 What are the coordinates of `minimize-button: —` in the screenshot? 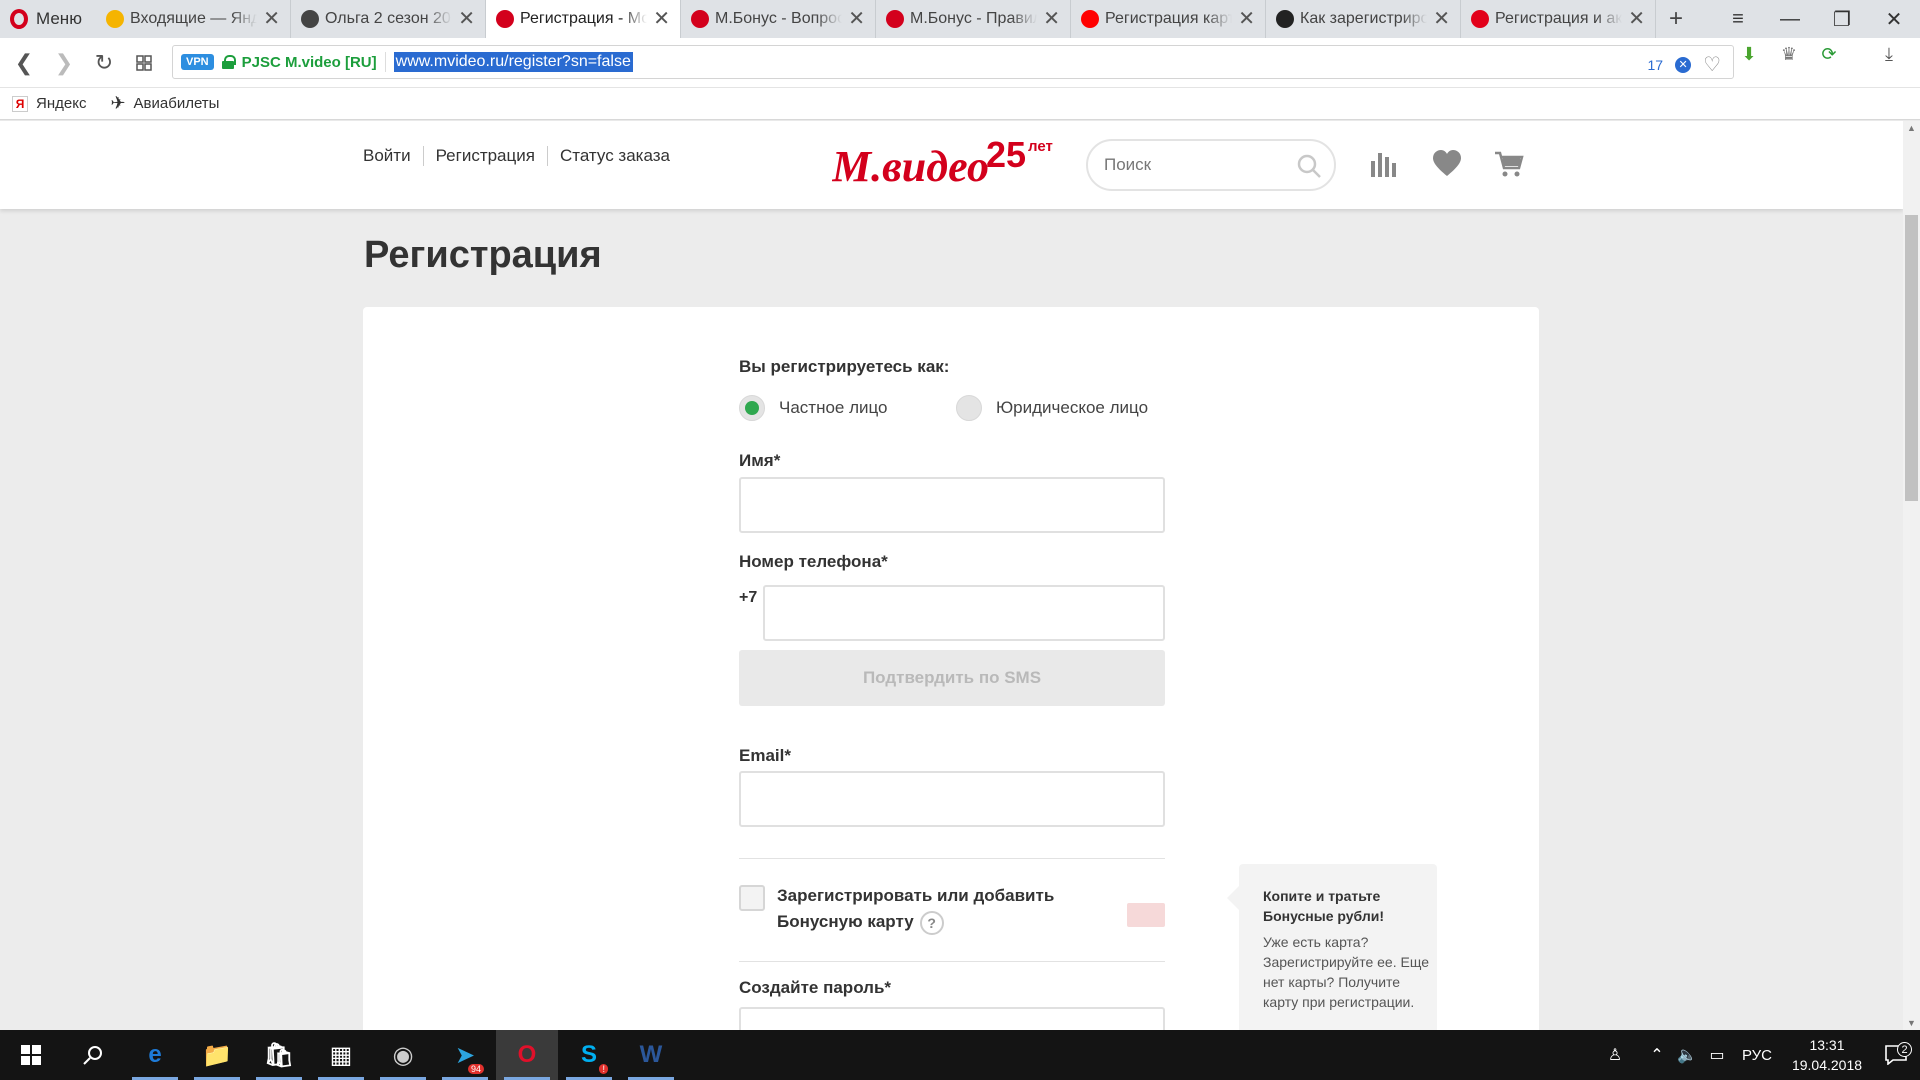 It's located at (1790, 19).